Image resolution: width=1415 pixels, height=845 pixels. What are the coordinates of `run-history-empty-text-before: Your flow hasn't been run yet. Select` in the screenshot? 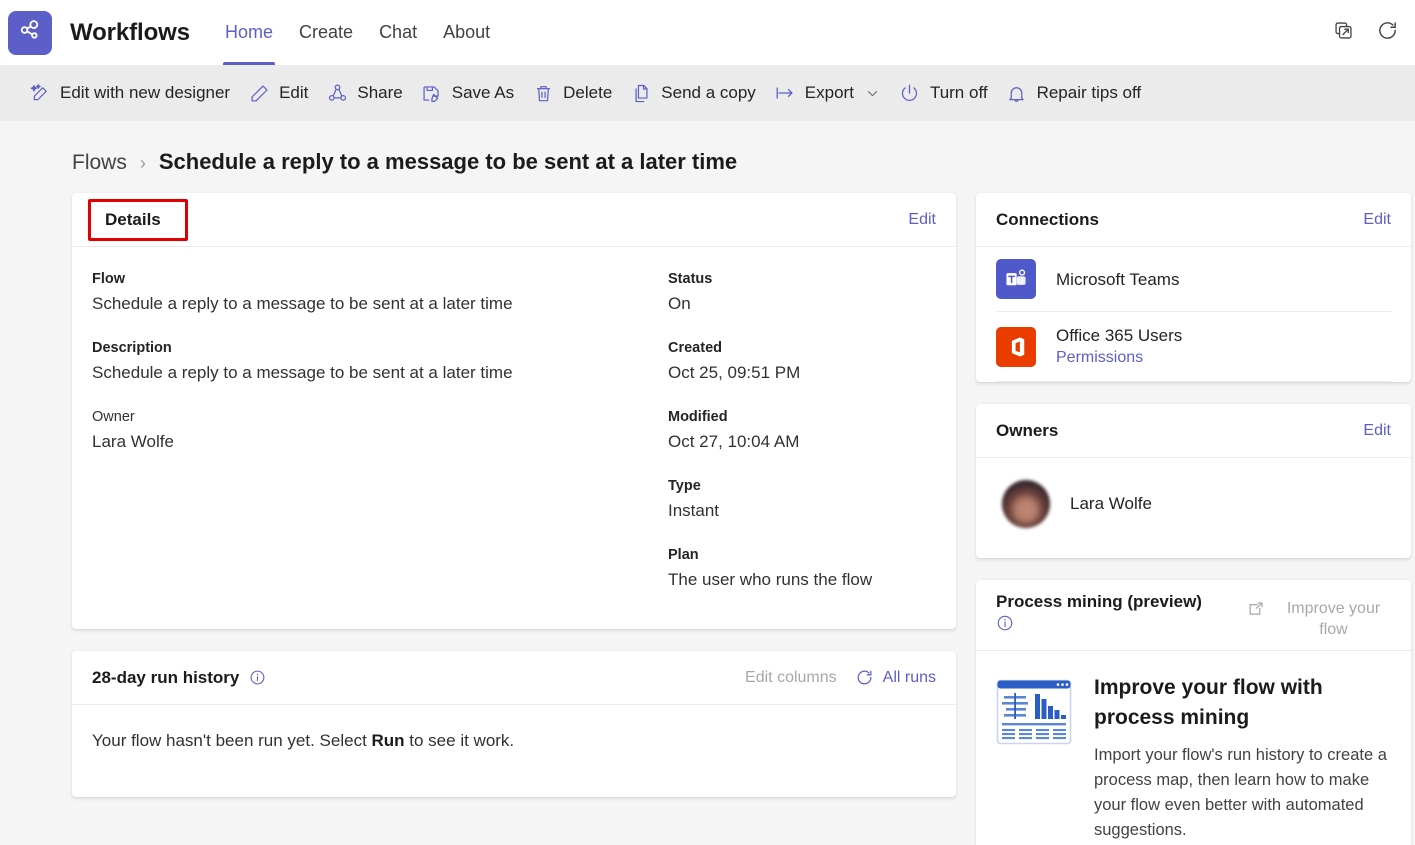 It's located at (232, 740).